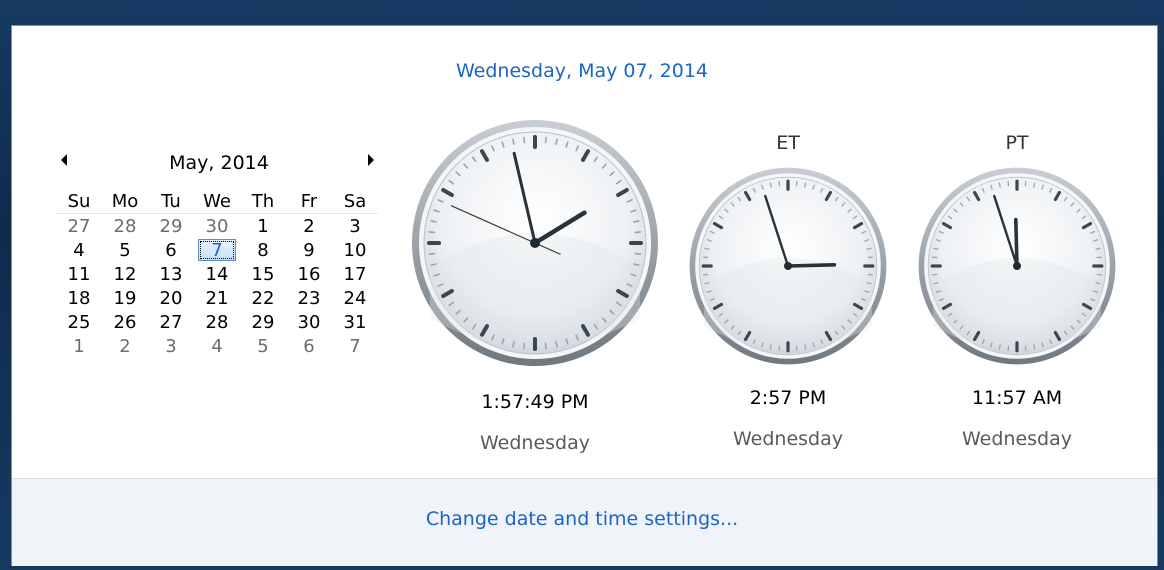 The height and width of the screenshot is (570, 1164). I want to click on calendar-day: 21, so click(217, 298).